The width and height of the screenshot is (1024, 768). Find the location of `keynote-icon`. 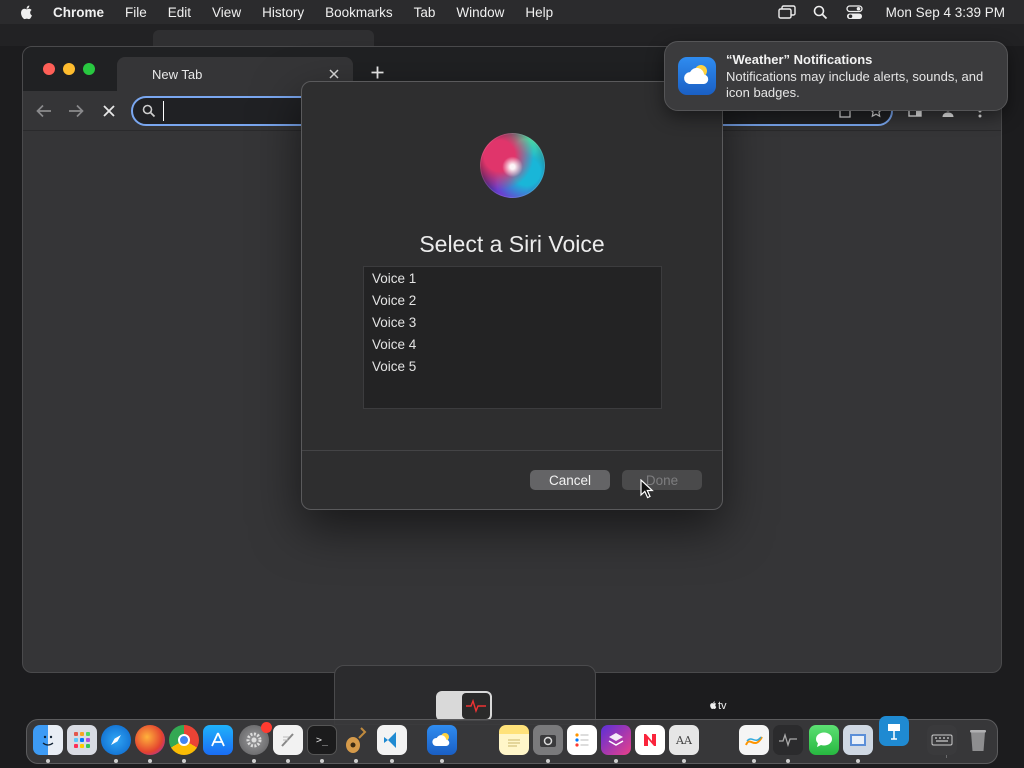

keynote-icon is located at coordinates (894, 731).